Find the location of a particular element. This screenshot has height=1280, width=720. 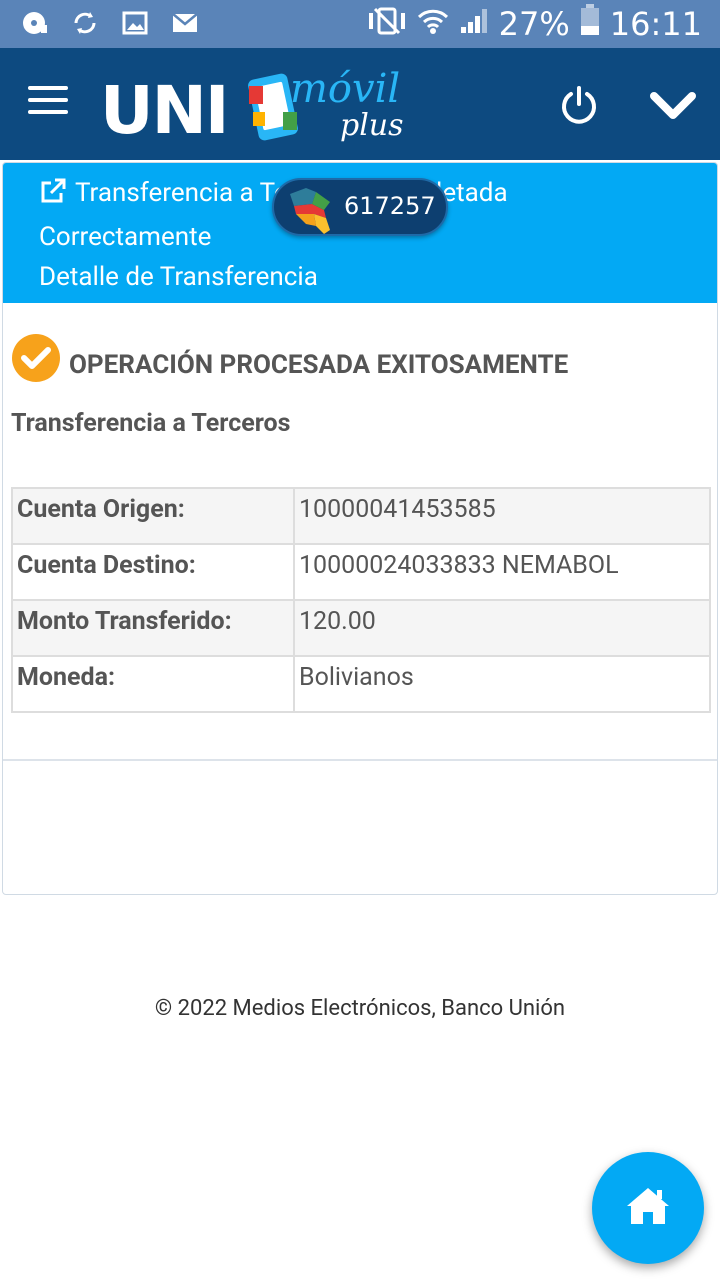

check-circle-icon is located at coordinates (36, 360).